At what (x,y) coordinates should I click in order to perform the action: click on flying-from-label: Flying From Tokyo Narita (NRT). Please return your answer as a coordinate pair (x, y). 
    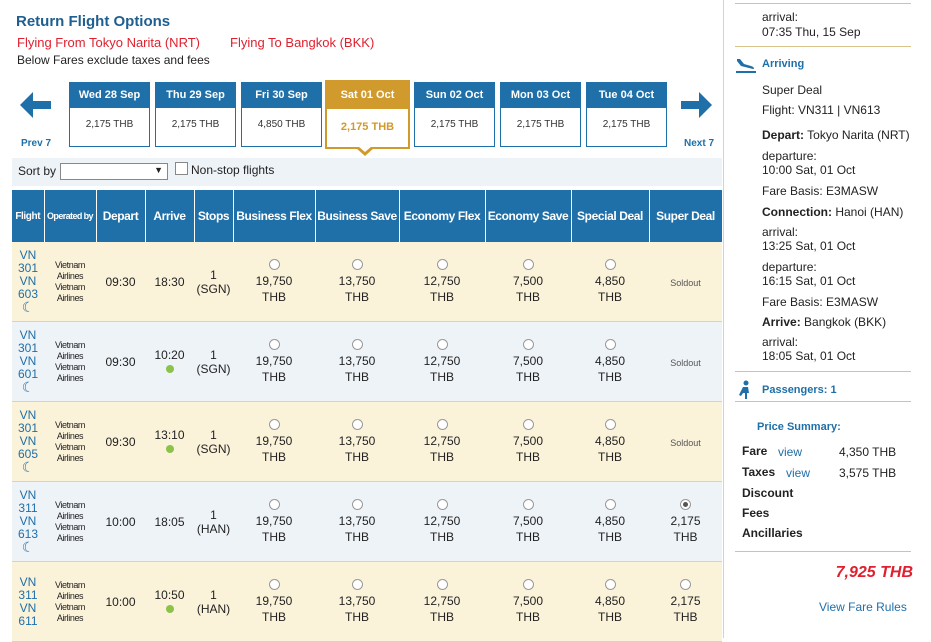
    Looking at the image, I should click on (108, 42).